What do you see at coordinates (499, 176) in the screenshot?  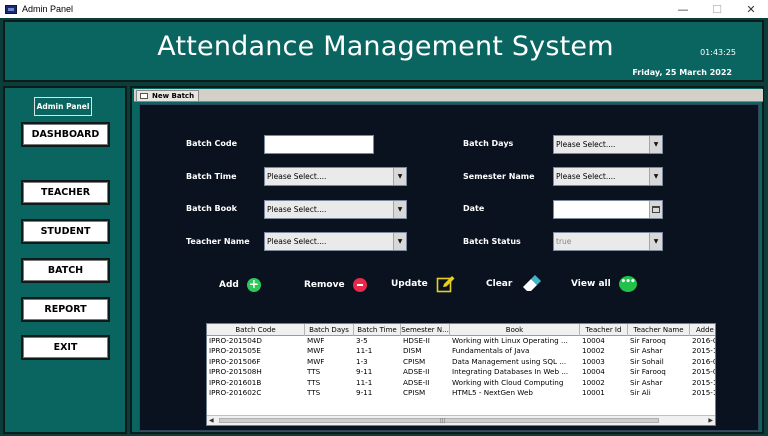 I see `semester-name-label: Semester Name` at bounding box center [499, 176].